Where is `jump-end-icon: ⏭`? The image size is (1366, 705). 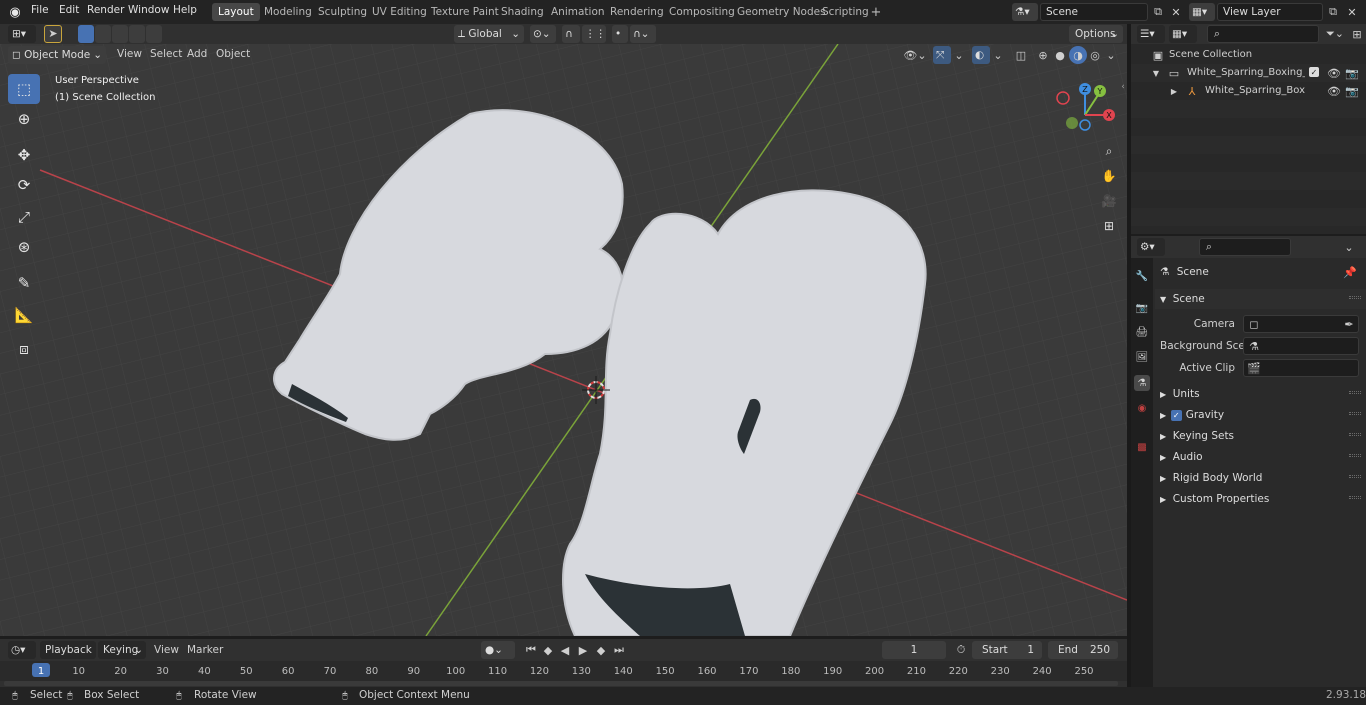
jump-end-icon: ⏭ is located at coordinates (619, 650).